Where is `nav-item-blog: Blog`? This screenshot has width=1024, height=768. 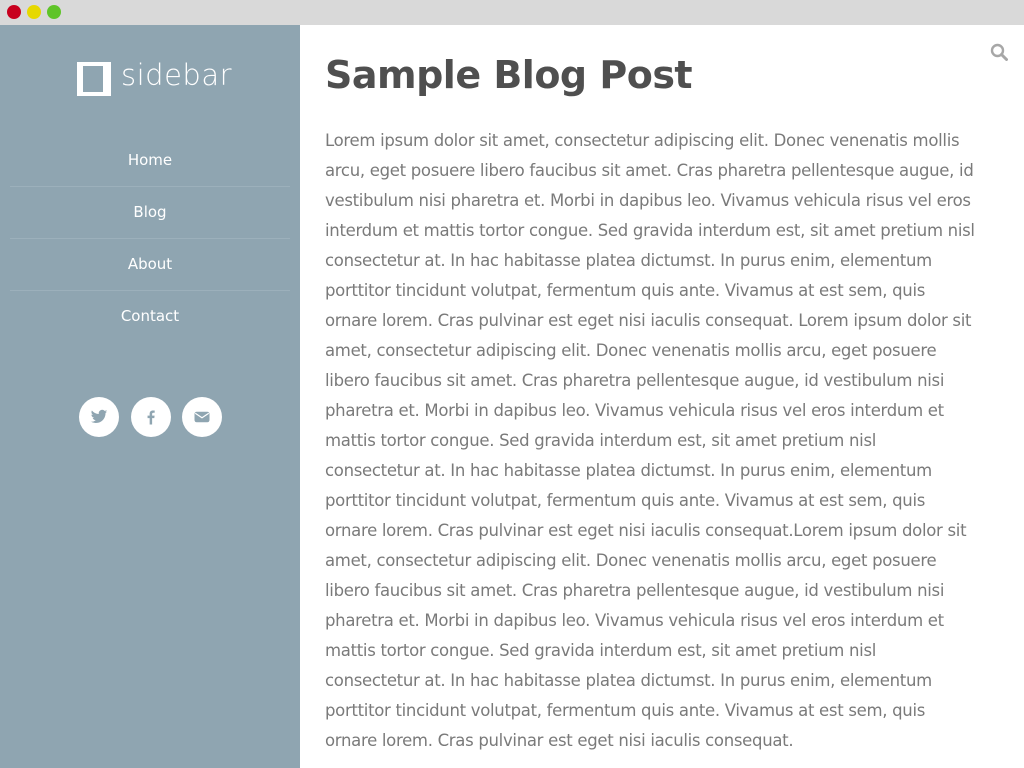
nav-item-blog: Blog is located at coordinates (150, 213).